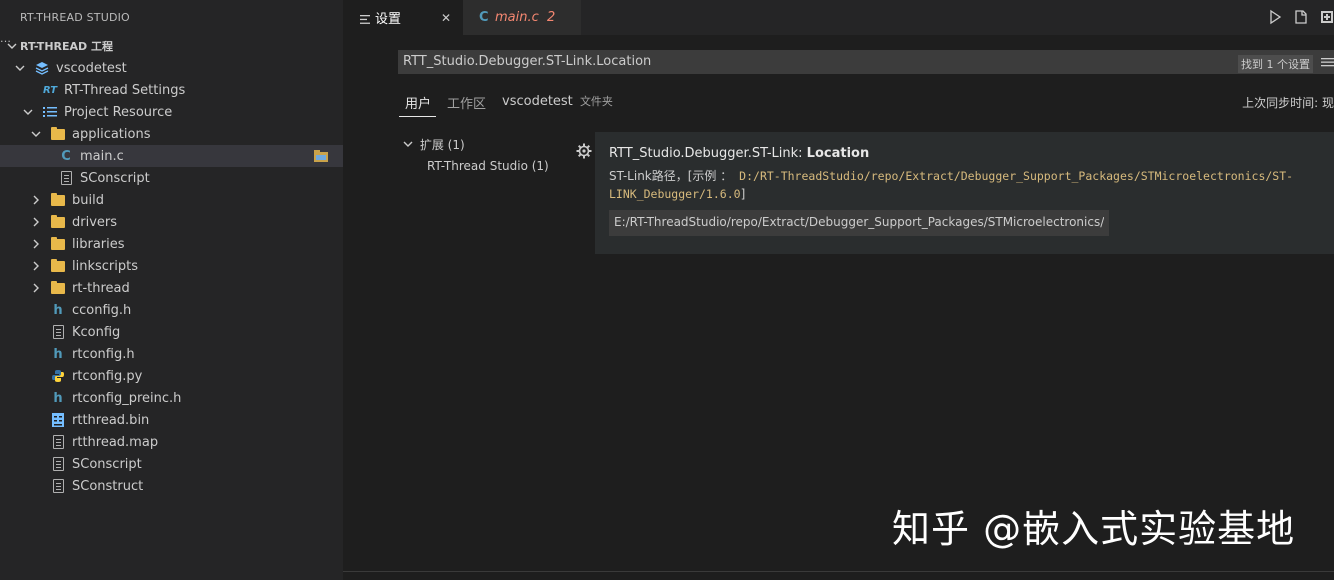  I want to click on tree-item-label: Kconfig, so click(96, 332).